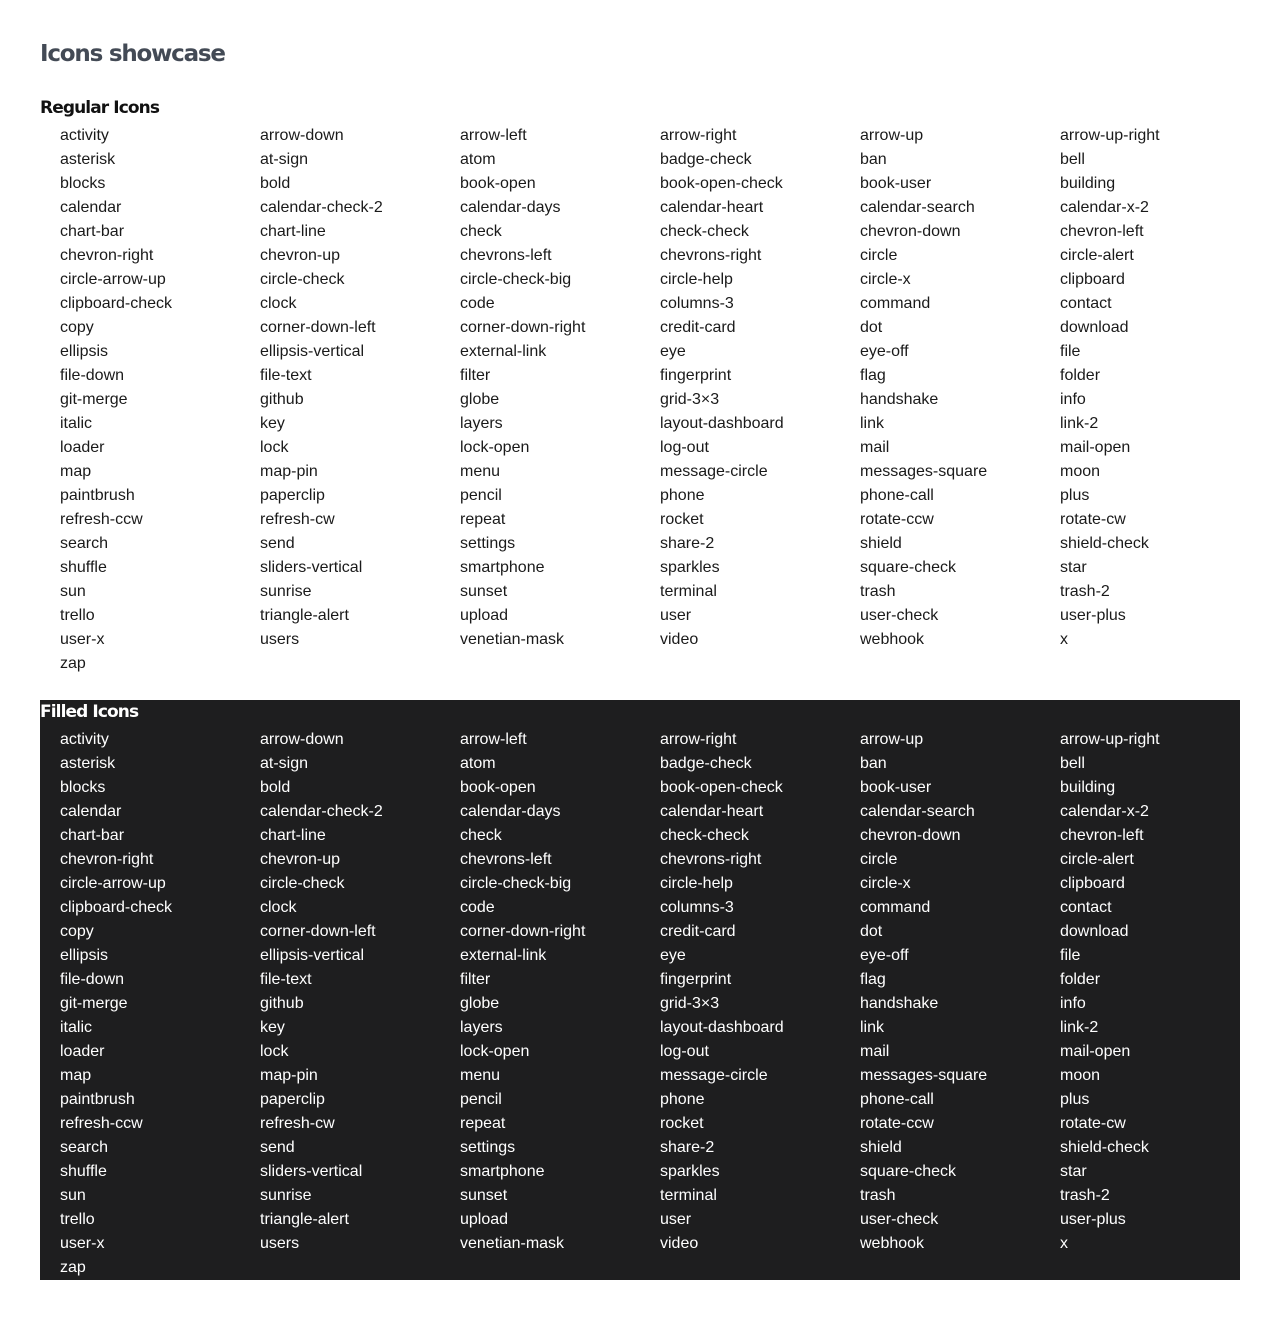 This screenshot has height=1320, width=1280. I want to click on filled-icon-item-at-sign: at-sign, so click(284, 763).